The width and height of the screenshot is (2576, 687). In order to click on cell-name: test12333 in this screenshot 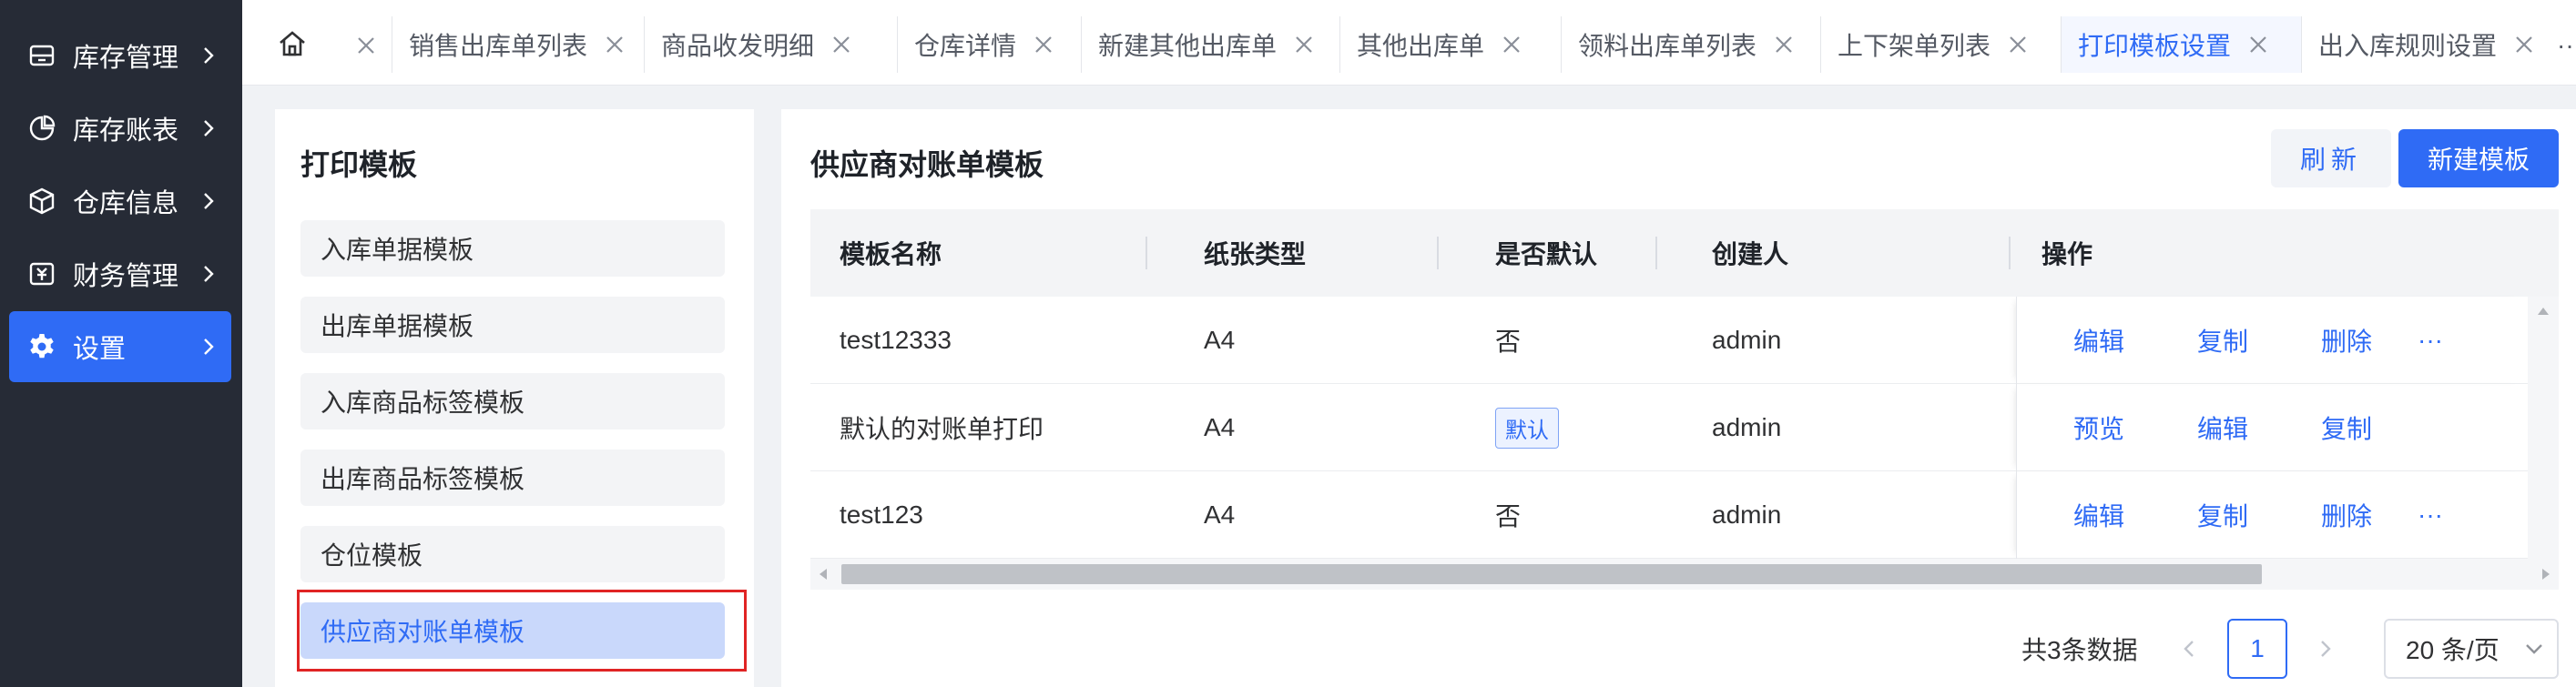, I will do `click(896, 340)`.